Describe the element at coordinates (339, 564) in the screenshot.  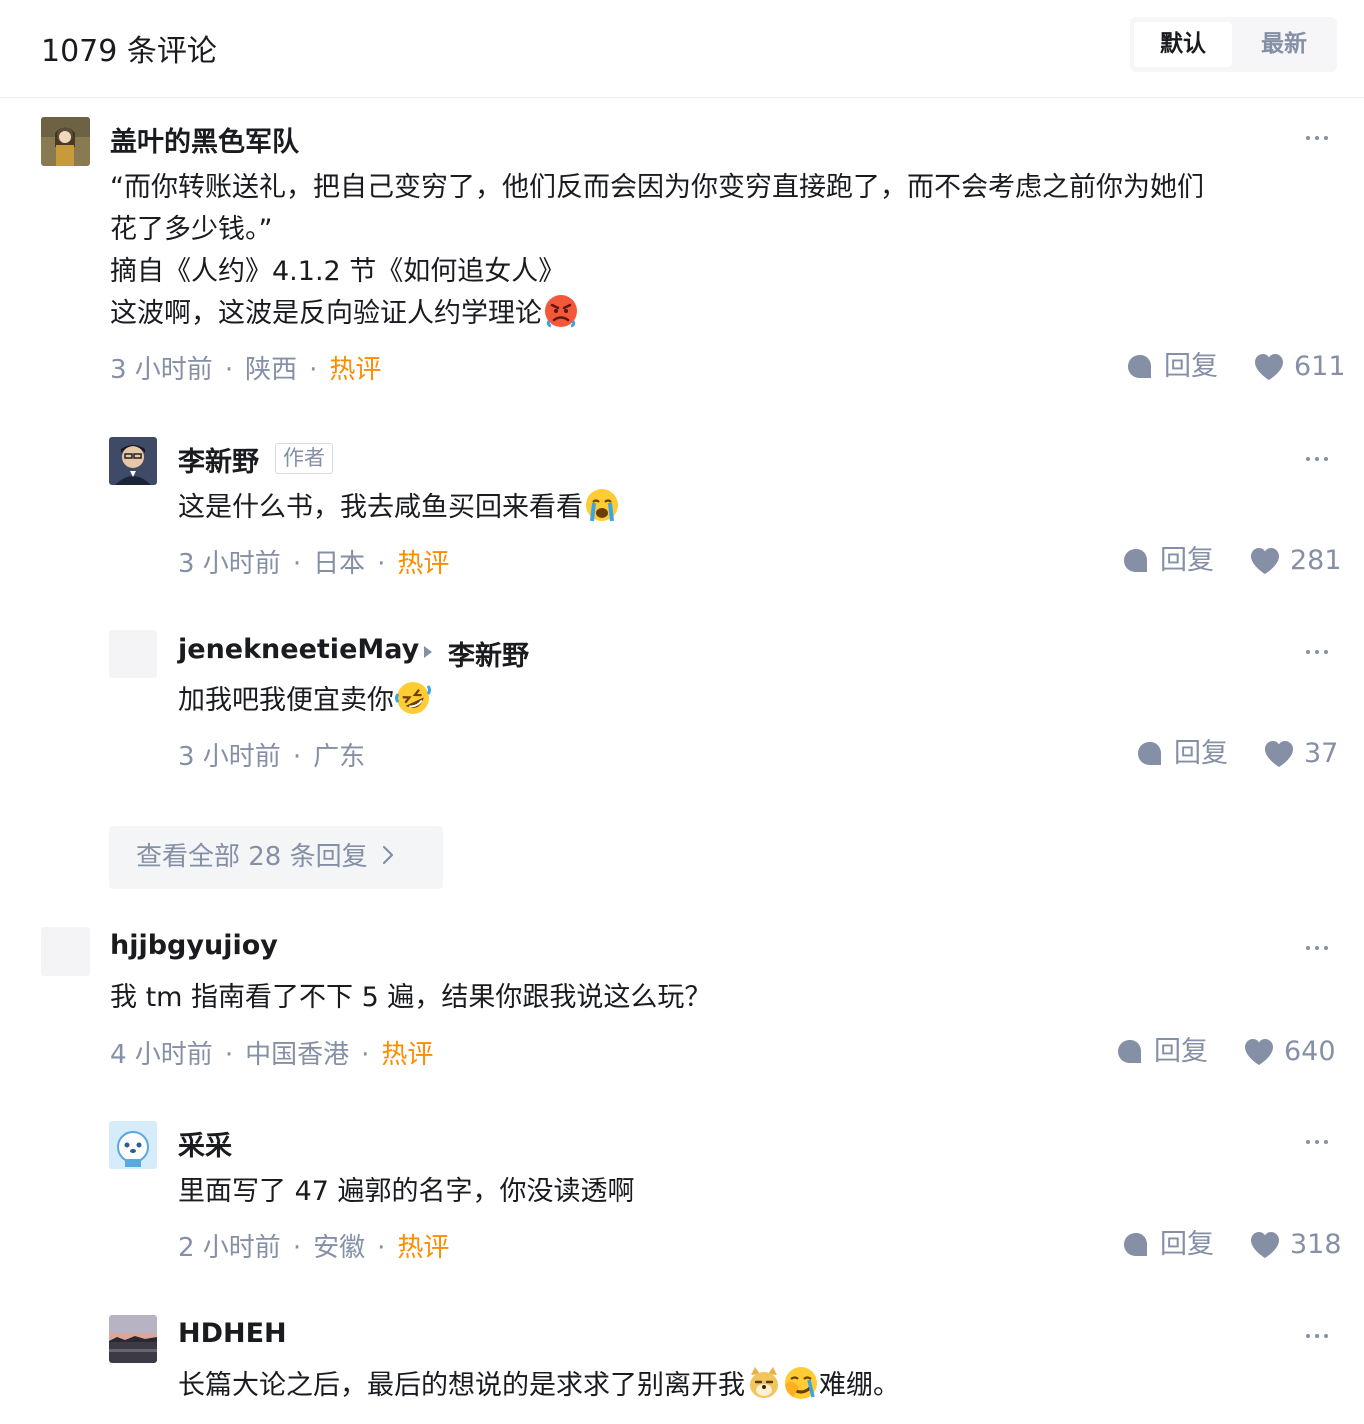
I see `comment-location: 日本` at that location.